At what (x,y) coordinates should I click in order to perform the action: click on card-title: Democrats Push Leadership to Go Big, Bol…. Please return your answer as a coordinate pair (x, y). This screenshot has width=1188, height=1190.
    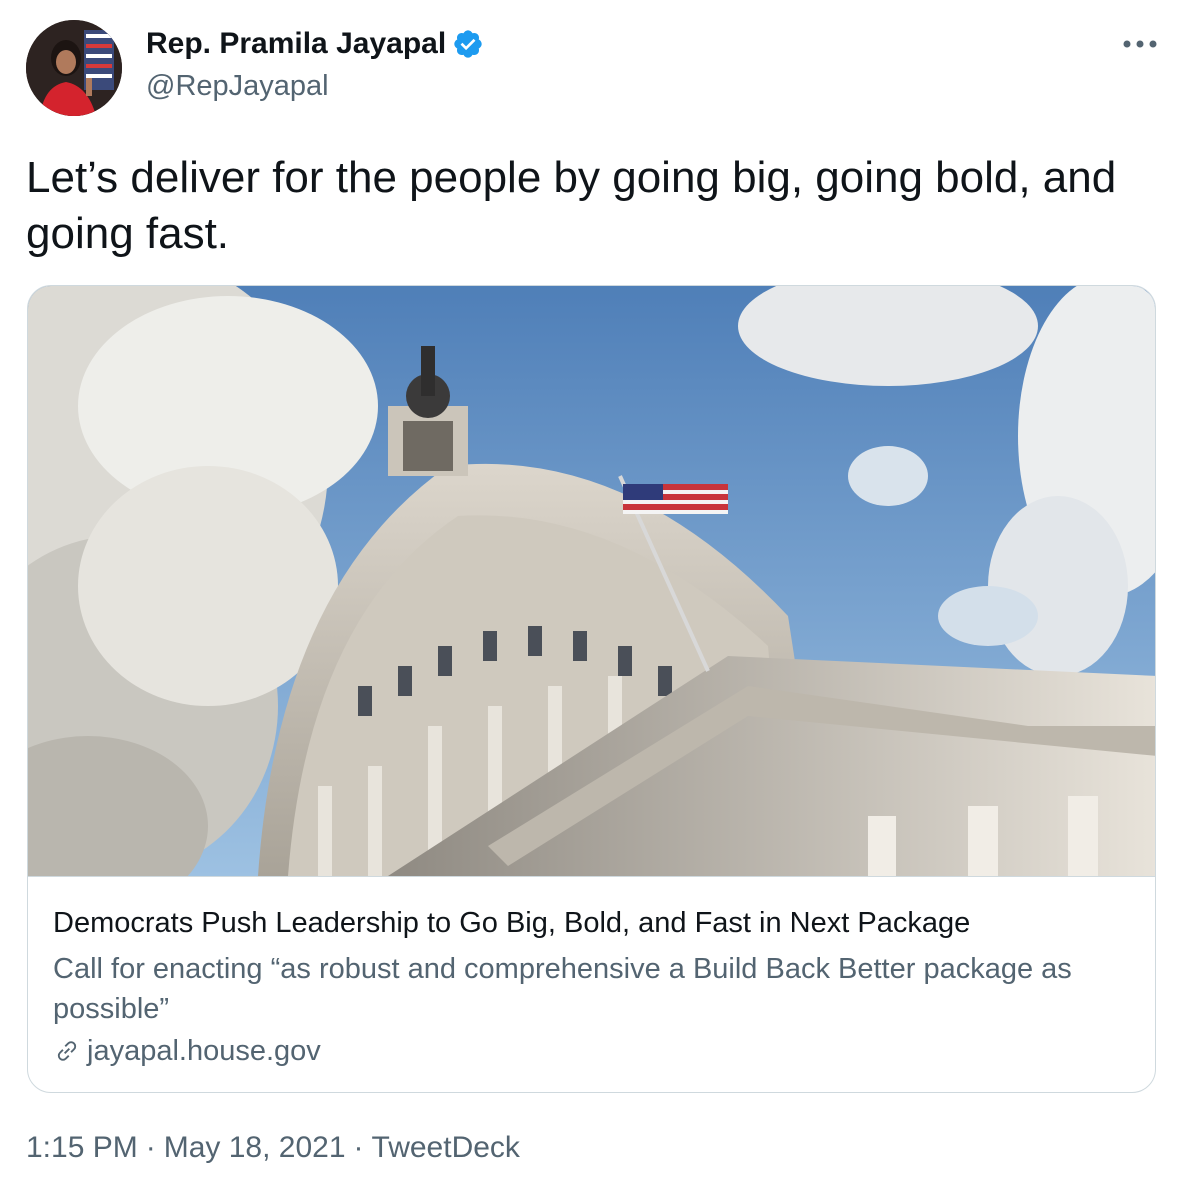
    Looking at the image, I should click on (511, 923).